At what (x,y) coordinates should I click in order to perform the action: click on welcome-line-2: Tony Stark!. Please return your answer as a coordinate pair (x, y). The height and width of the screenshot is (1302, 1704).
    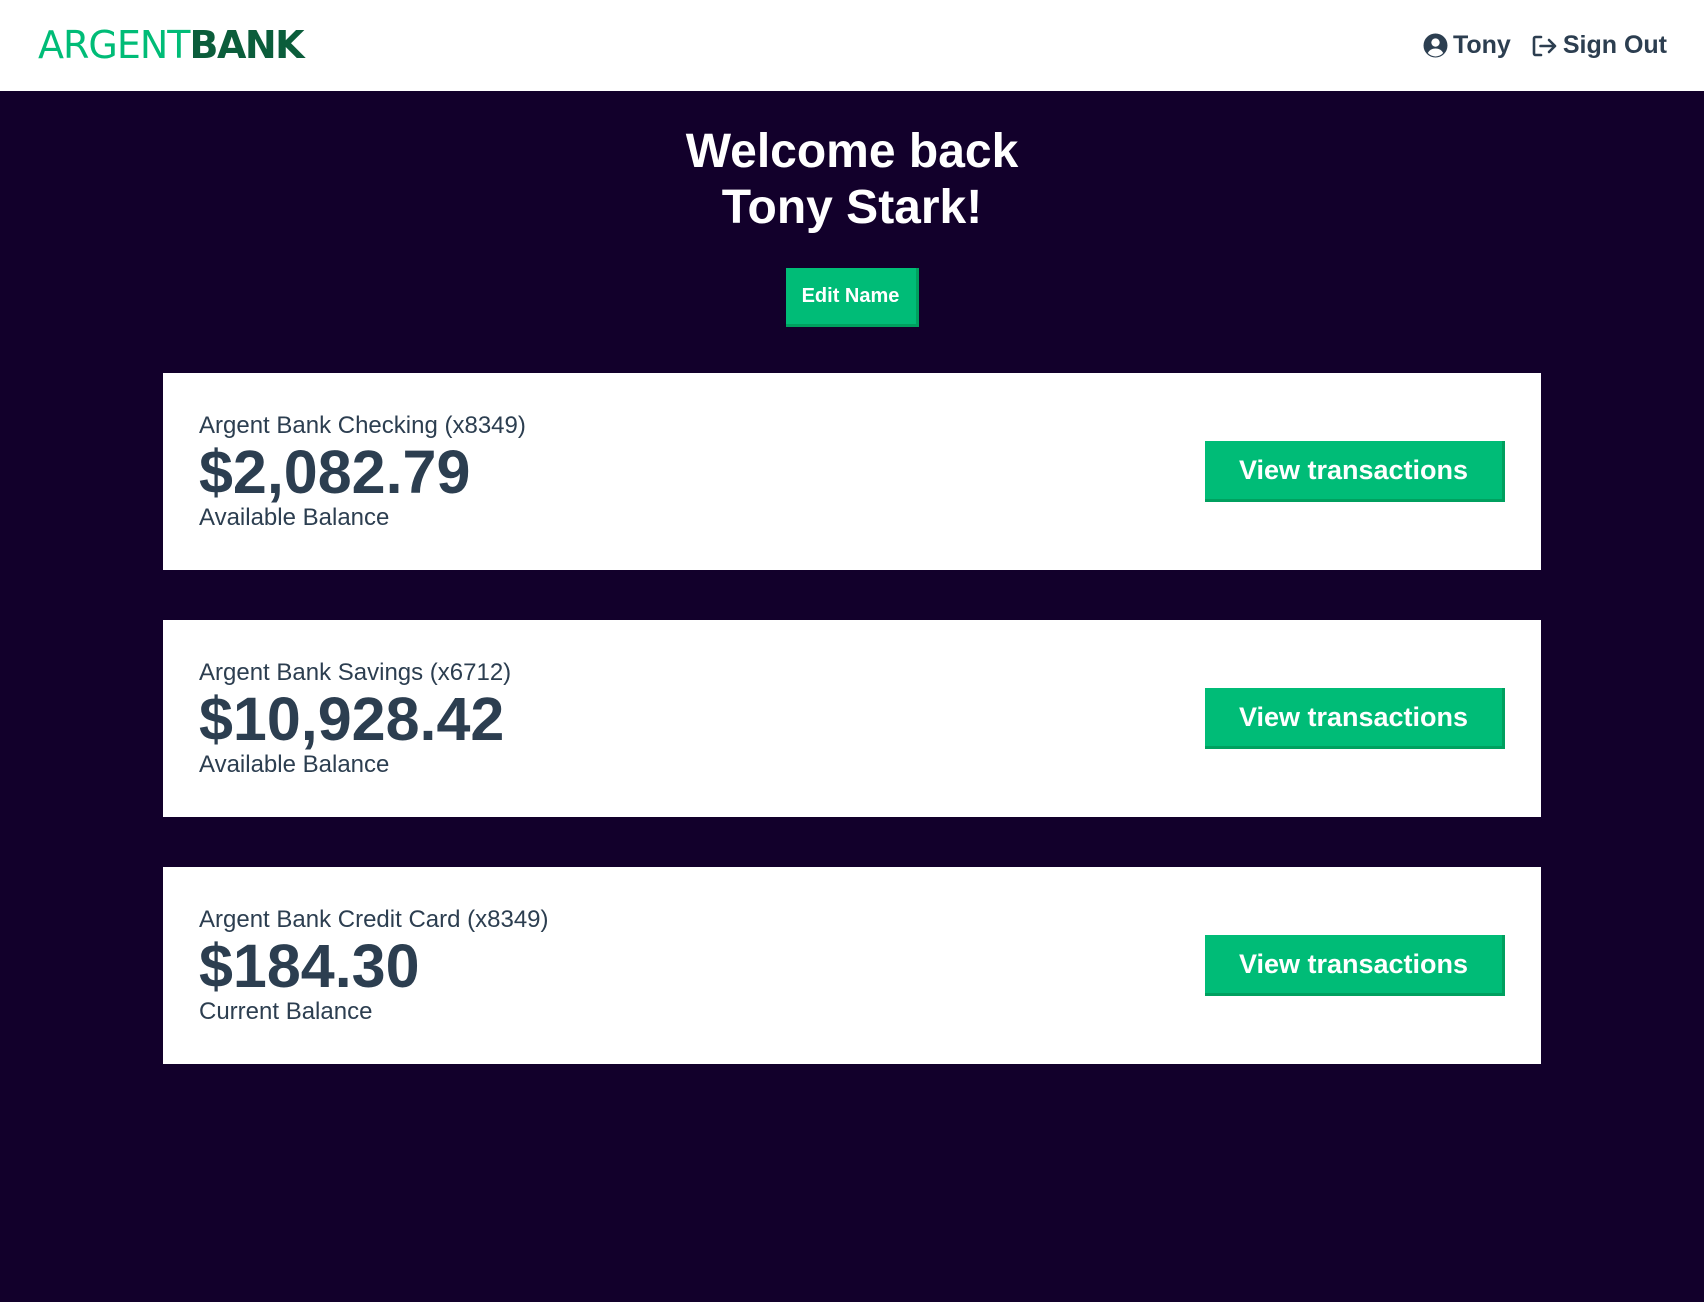
    Looking at the image, I should click on (852, 207).